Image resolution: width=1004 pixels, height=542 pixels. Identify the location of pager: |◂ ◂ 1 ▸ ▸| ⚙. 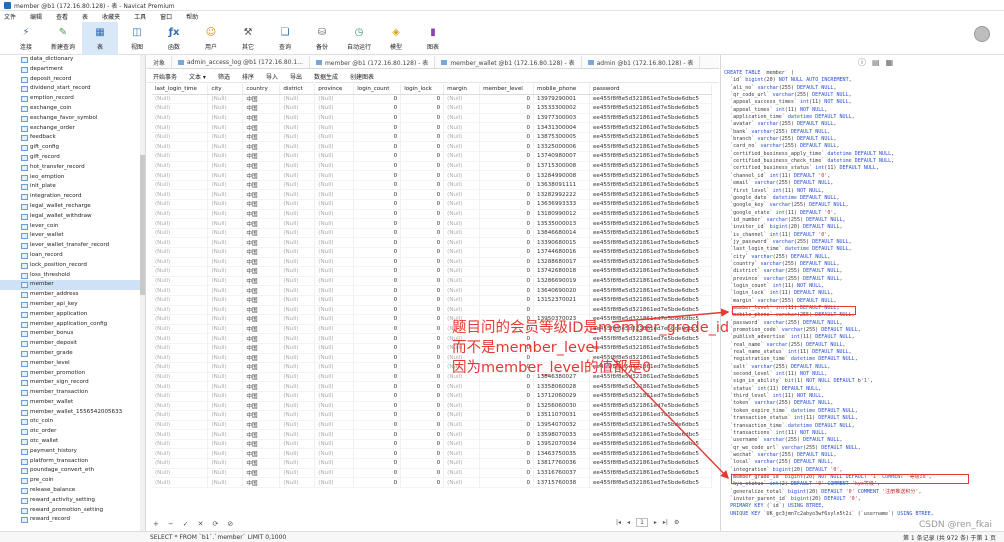
(647, 522).